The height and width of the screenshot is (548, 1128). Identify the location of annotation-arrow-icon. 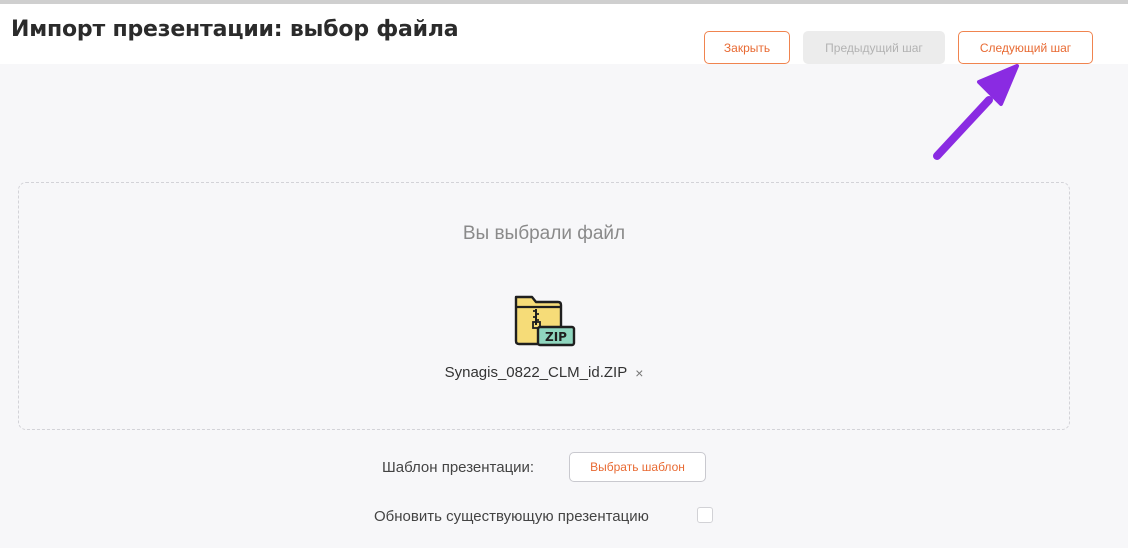
(976, 112).